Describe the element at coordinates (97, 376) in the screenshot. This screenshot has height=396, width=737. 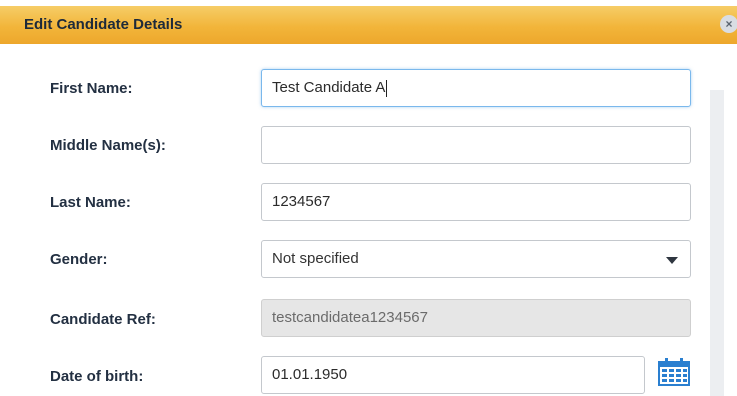
I see `date-of-birth-label: Date of birth:` at that location.